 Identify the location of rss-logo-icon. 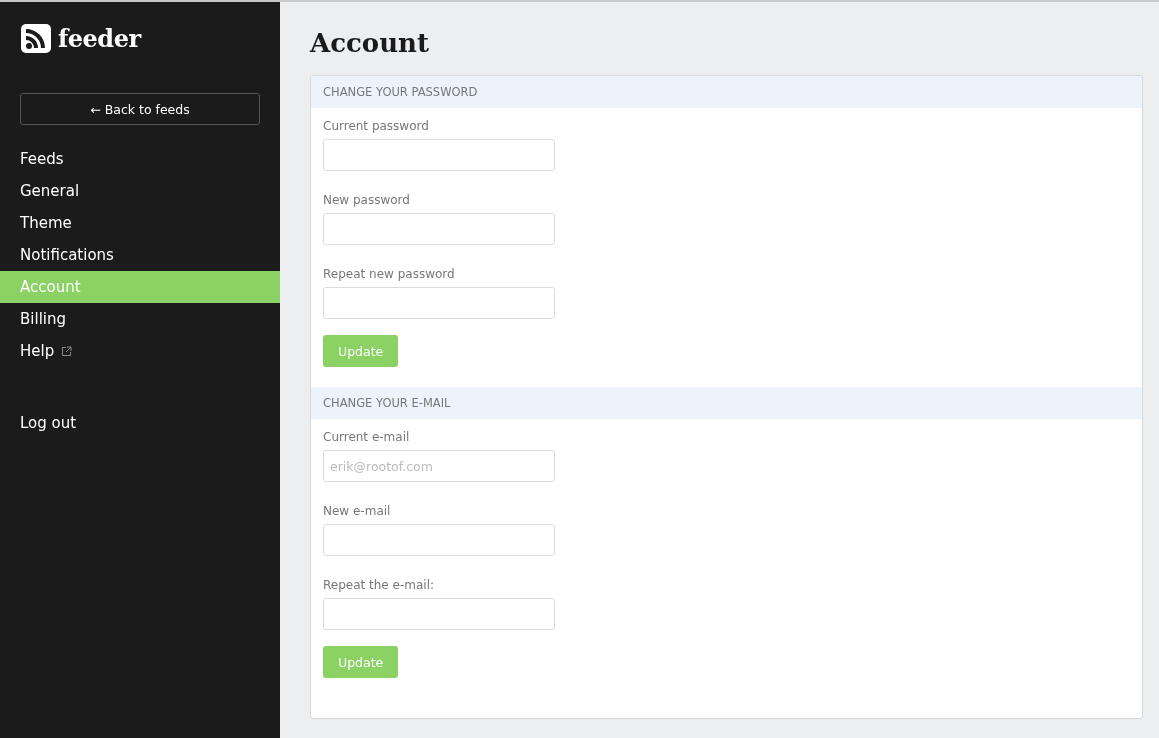
(36, 38).